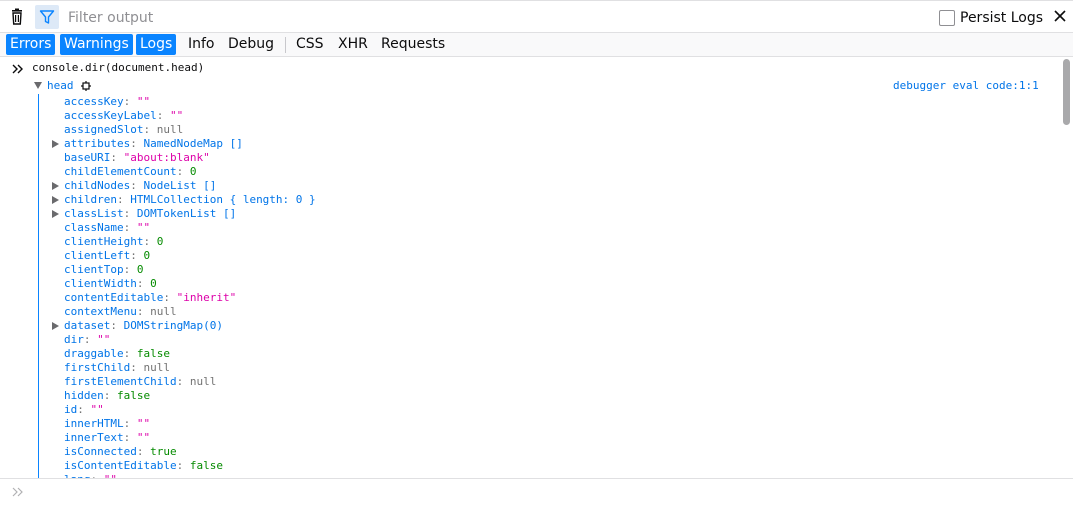 The height and width of the screenshot is (506, 1073). What do you see at coordinates (201, 44) in the screenshot?
I see `filter-info-button: Info` at bounding box center [201, 44].